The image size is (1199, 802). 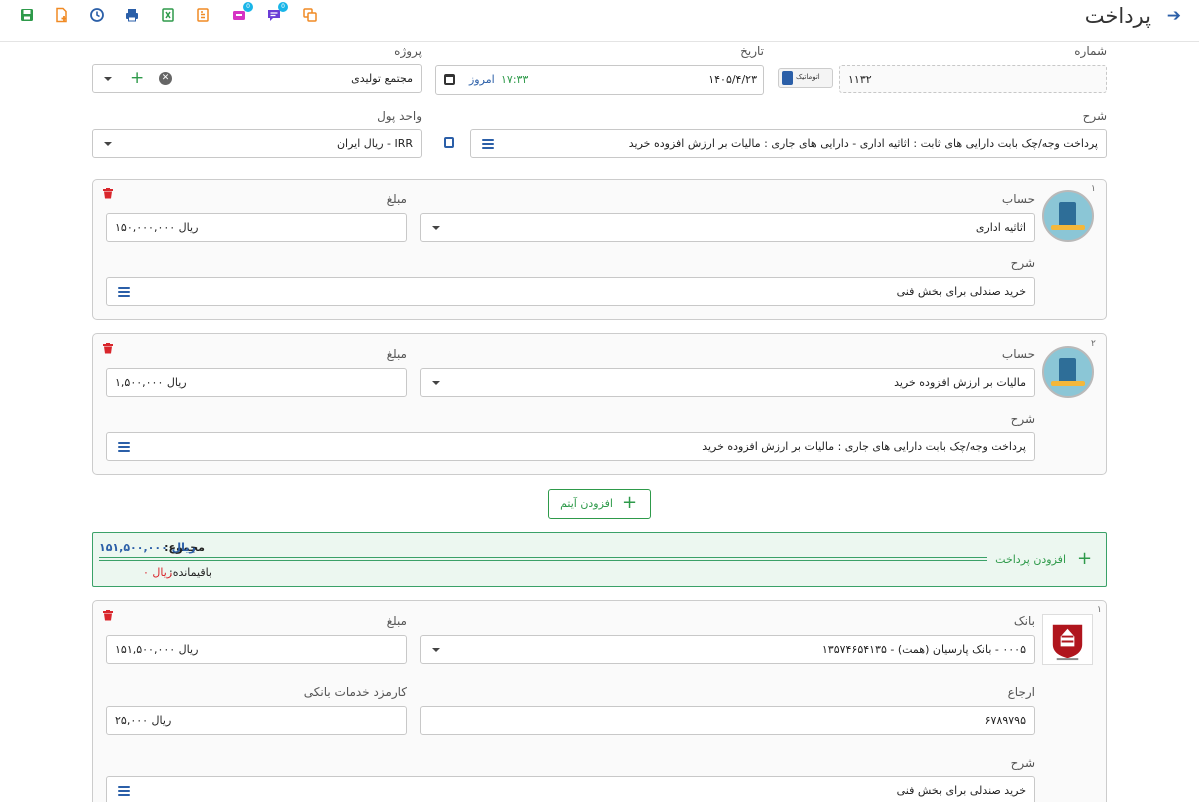 I want to click on bank-select: ۰۰۰۵ - بانک پارسیان (همت) - ۱۳۵۷۴۶۵۴۱۳۵, so click(x=727, y=649).